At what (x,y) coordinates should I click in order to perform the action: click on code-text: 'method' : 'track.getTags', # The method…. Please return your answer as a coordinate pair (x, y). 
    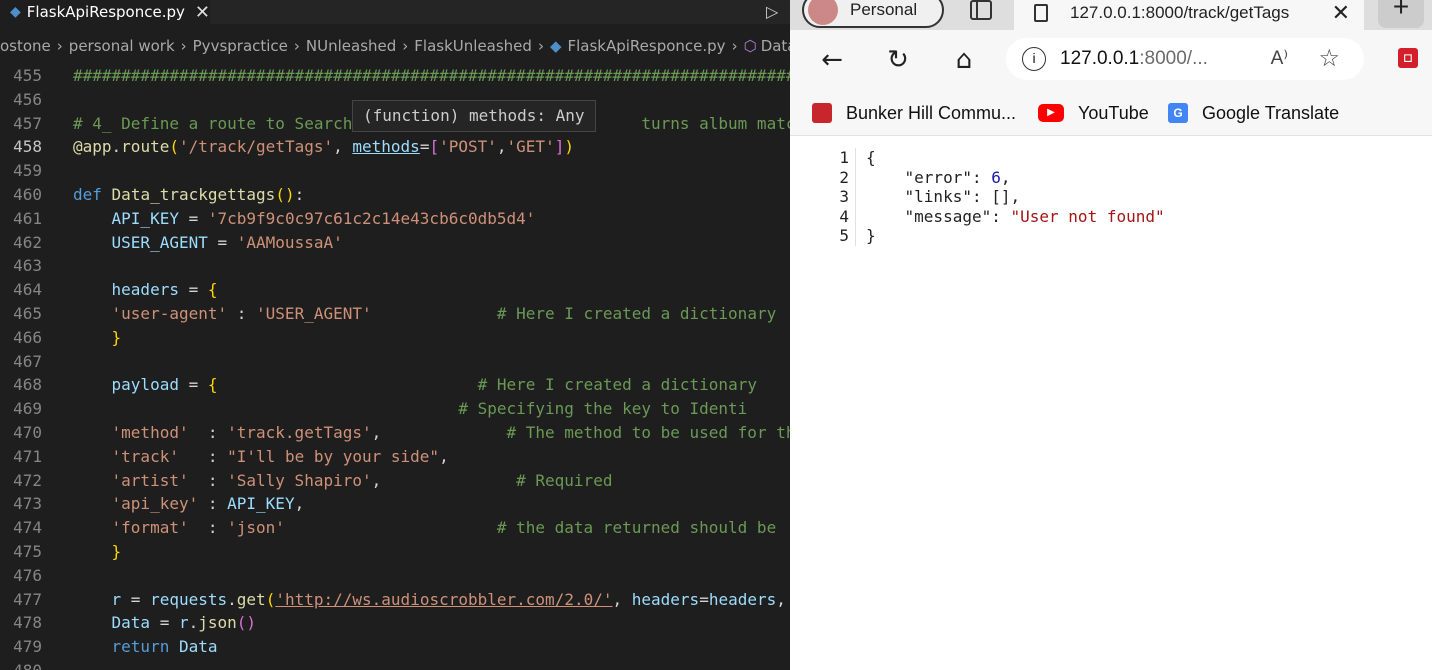
    Looking at the image, I should click on (450, 432).